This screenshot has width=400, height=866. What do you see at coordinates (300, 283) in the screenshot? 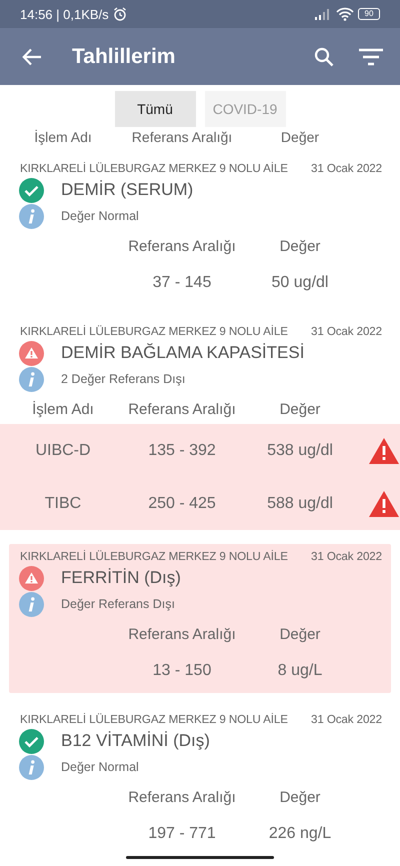
I see `result-value: 50 ug/dl` at bounding box center [300, 283].